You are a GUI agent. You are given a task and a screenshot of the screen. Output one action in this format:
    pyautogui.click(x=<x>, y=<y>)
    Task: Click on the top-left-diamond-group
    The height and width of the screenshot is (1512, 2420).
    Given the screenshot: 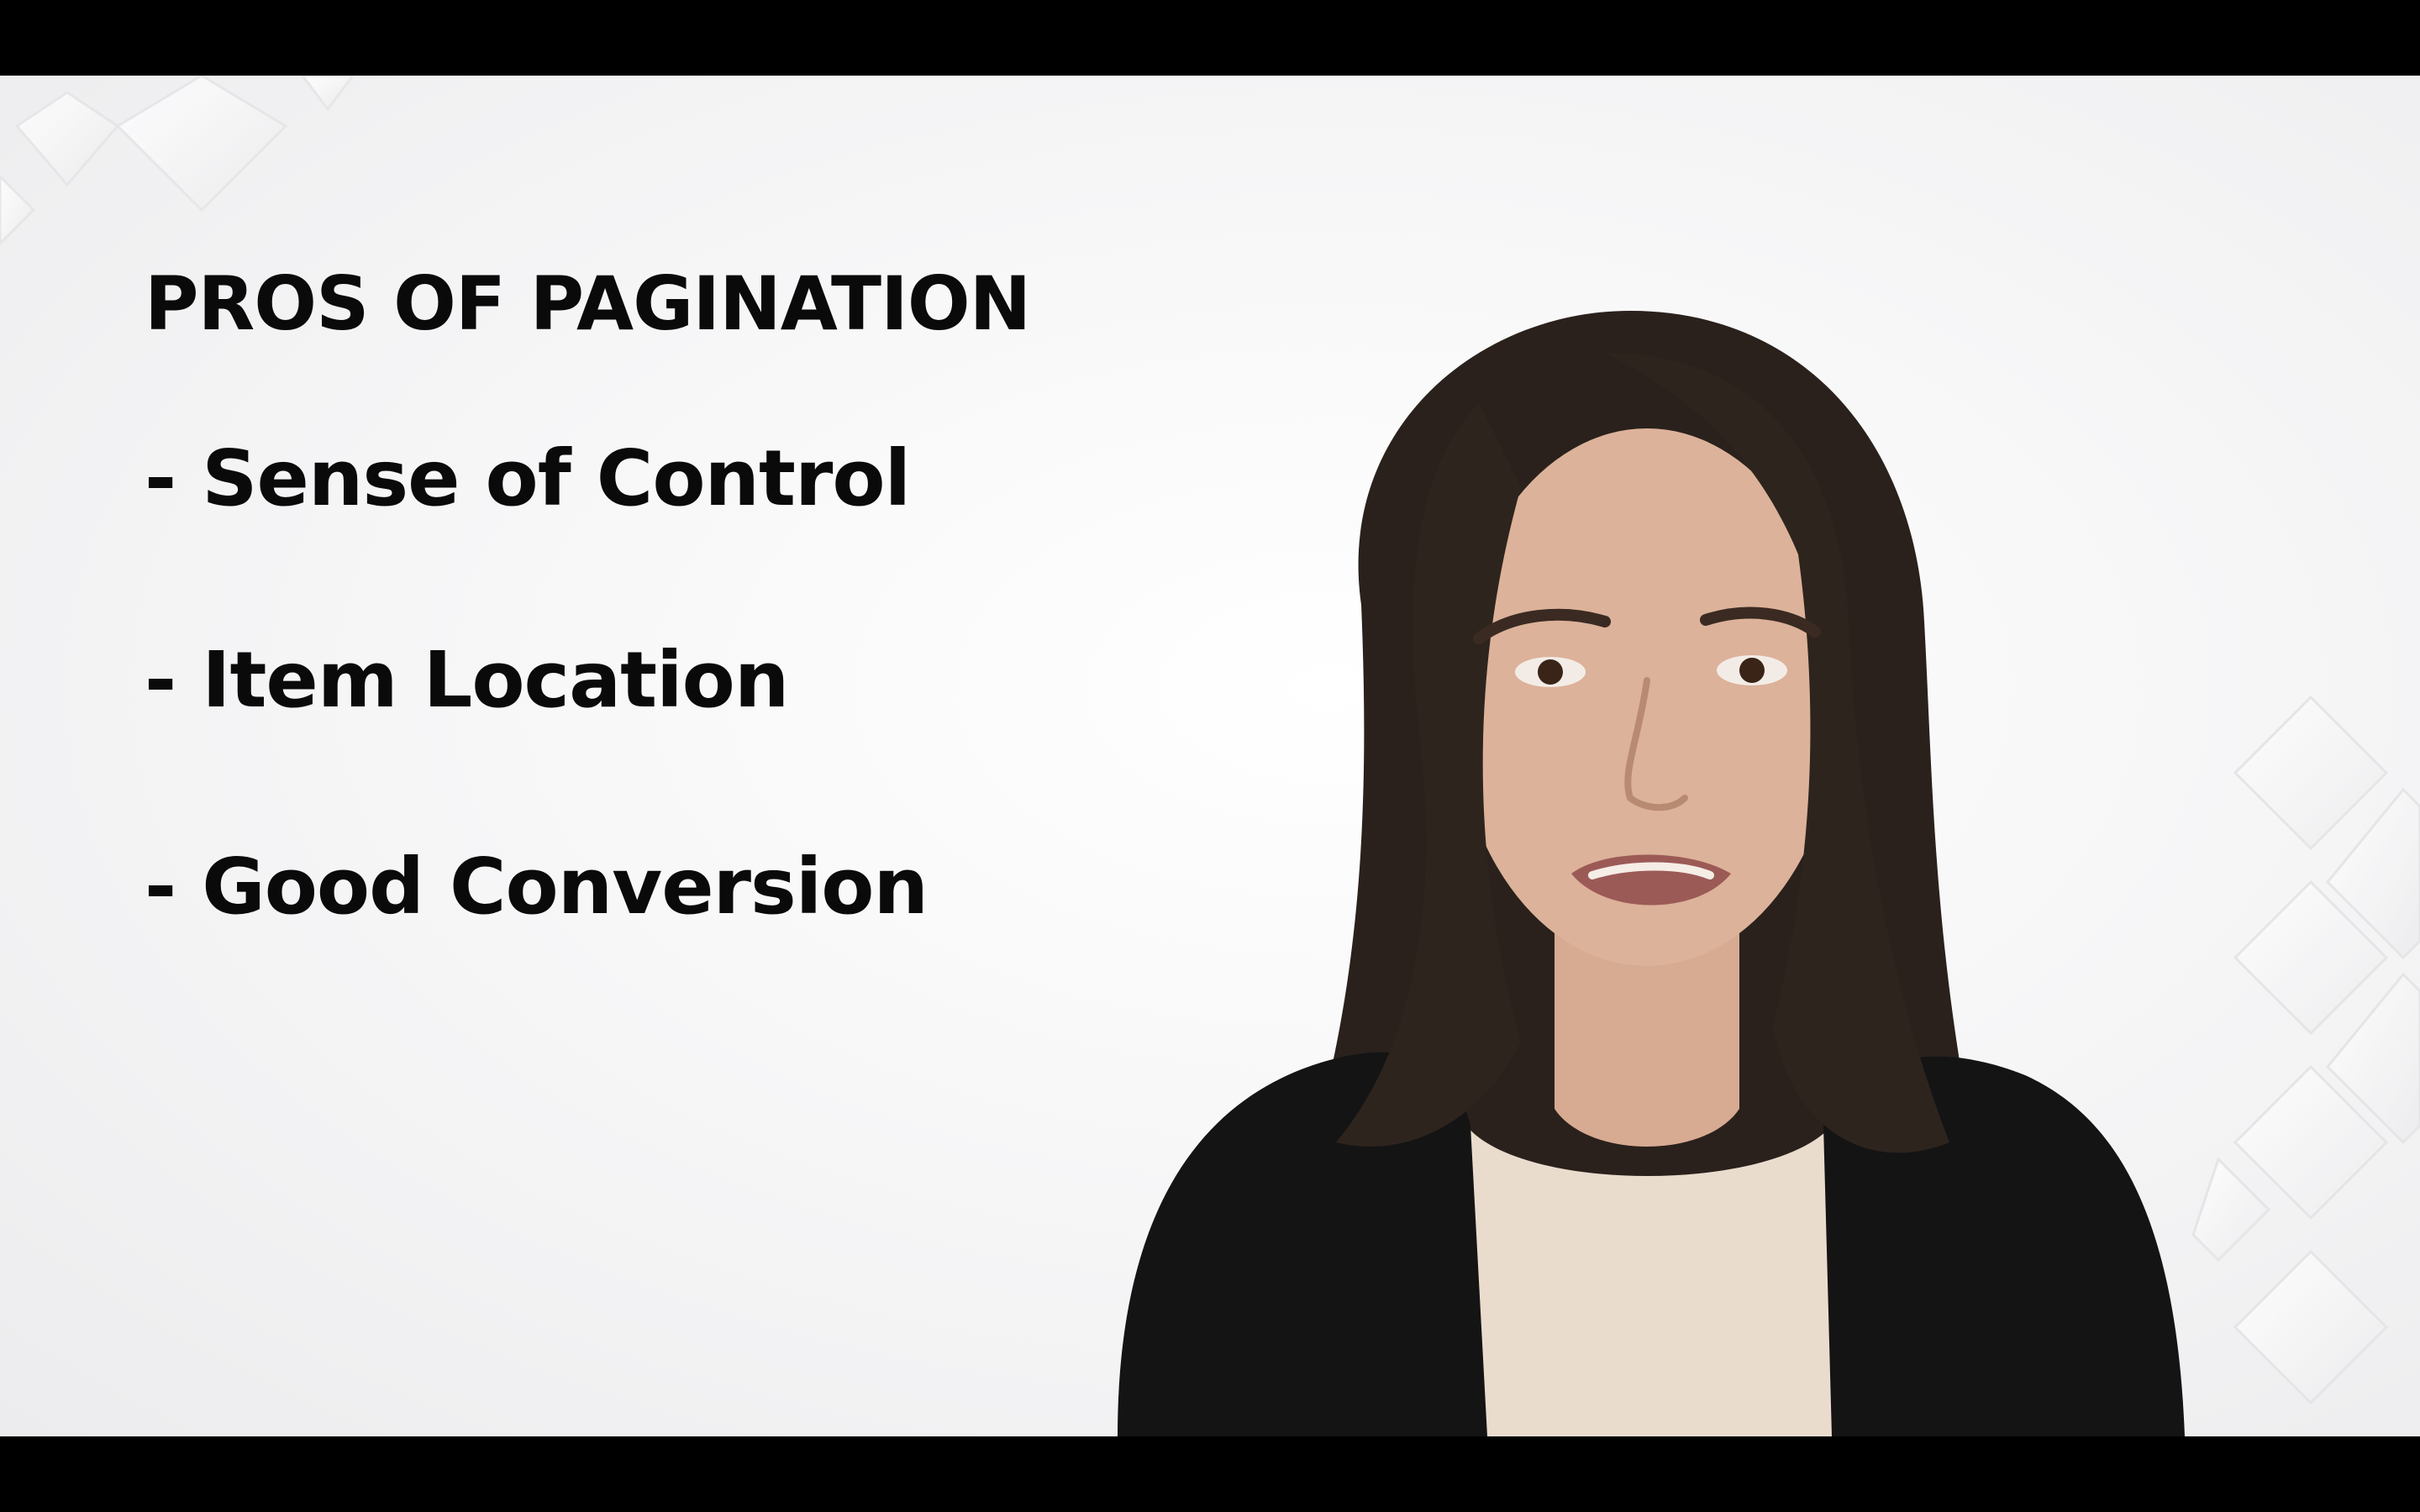 What is the action you would take?
    pyautogui.click(x=177, y=161)
    